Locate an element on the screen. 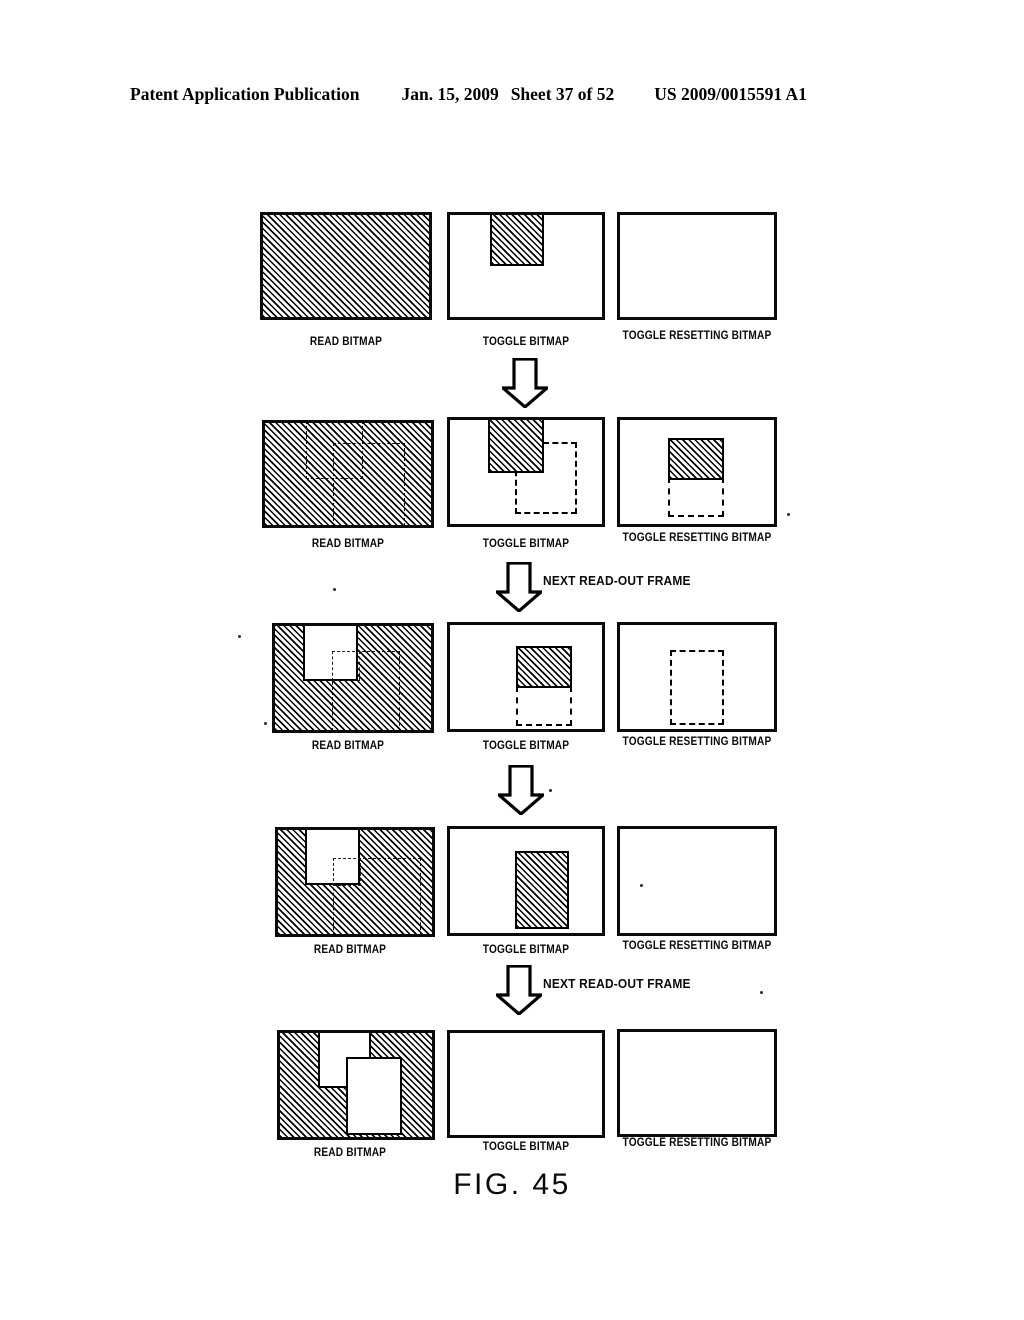  row-5-read-bitmap-panel is located at coordinates (356, 1085).